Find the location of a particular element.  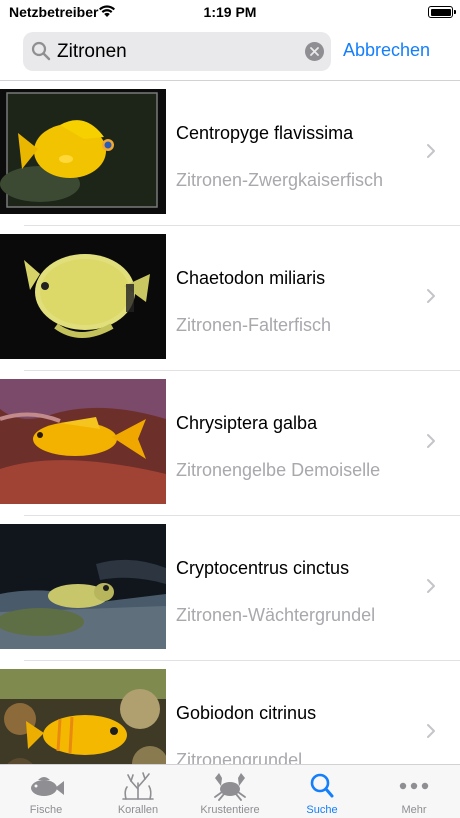

tab-mehr: Mehr is located at coordinates (414, 791).